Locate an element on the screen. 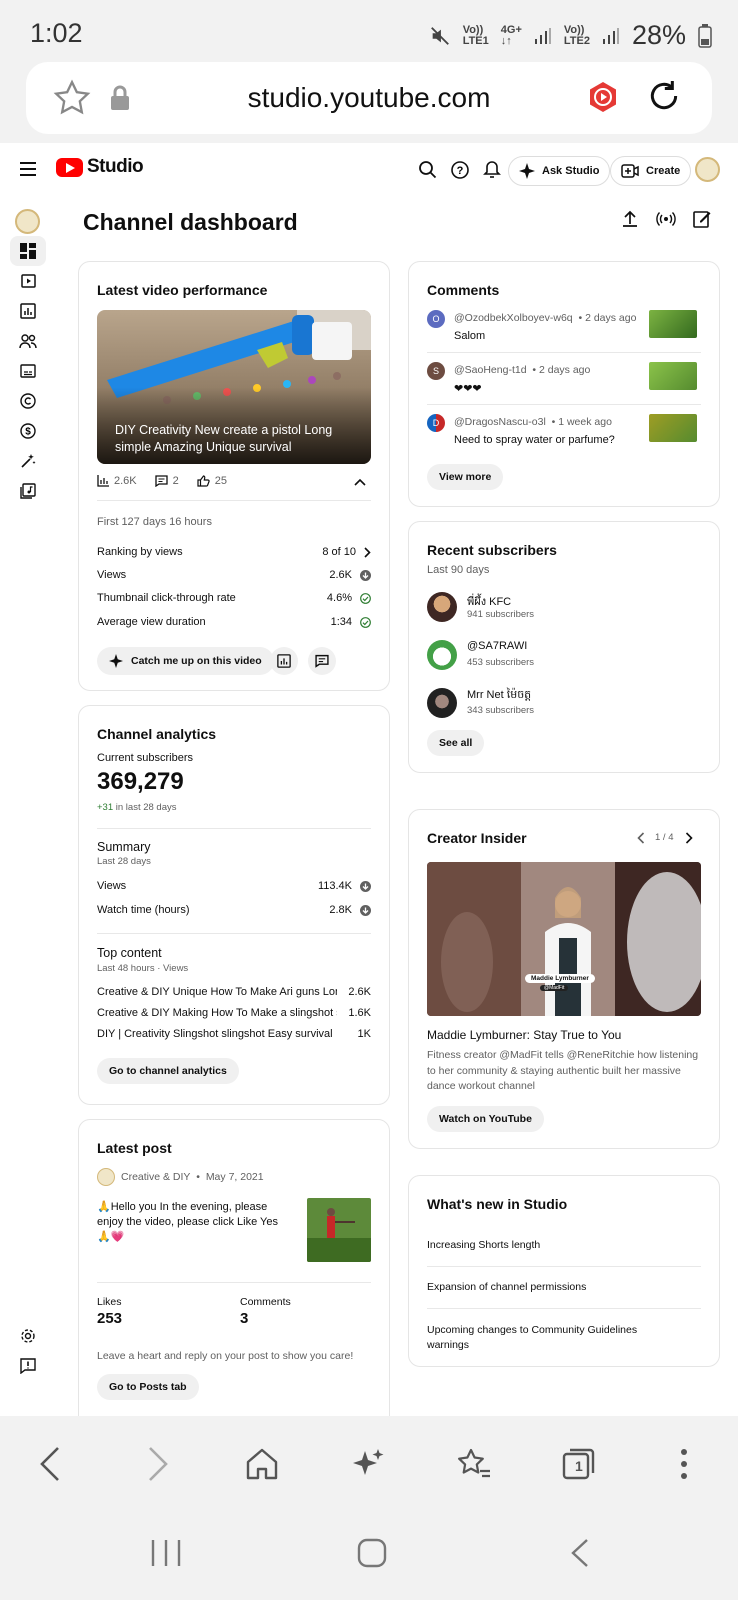 This screenshot has width=738, height=1600. nav-content is located at coordinates (28, 281).